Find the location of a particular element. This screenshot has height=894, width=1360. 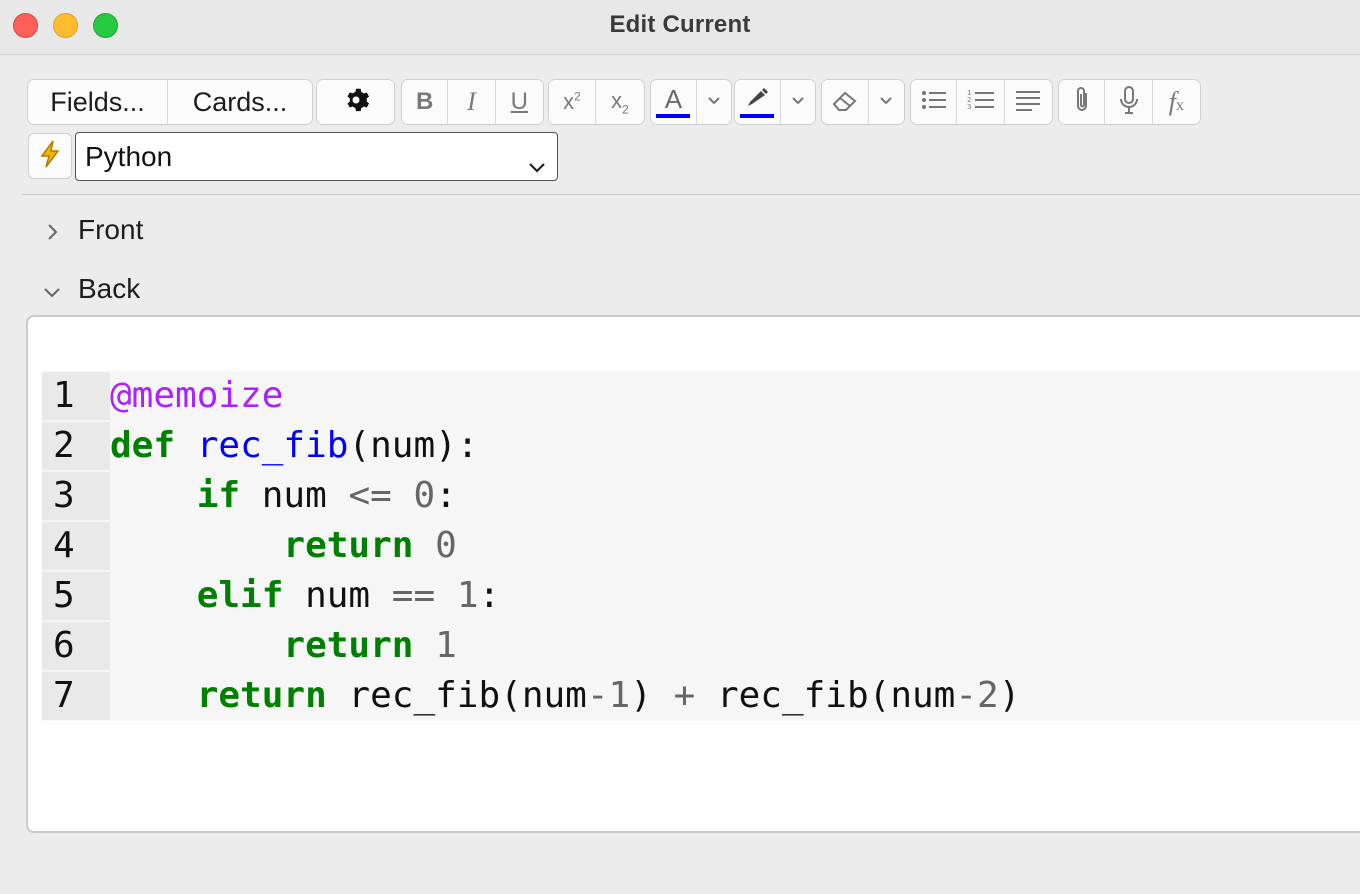

code-token: <= is located at coordinates (370, 495).